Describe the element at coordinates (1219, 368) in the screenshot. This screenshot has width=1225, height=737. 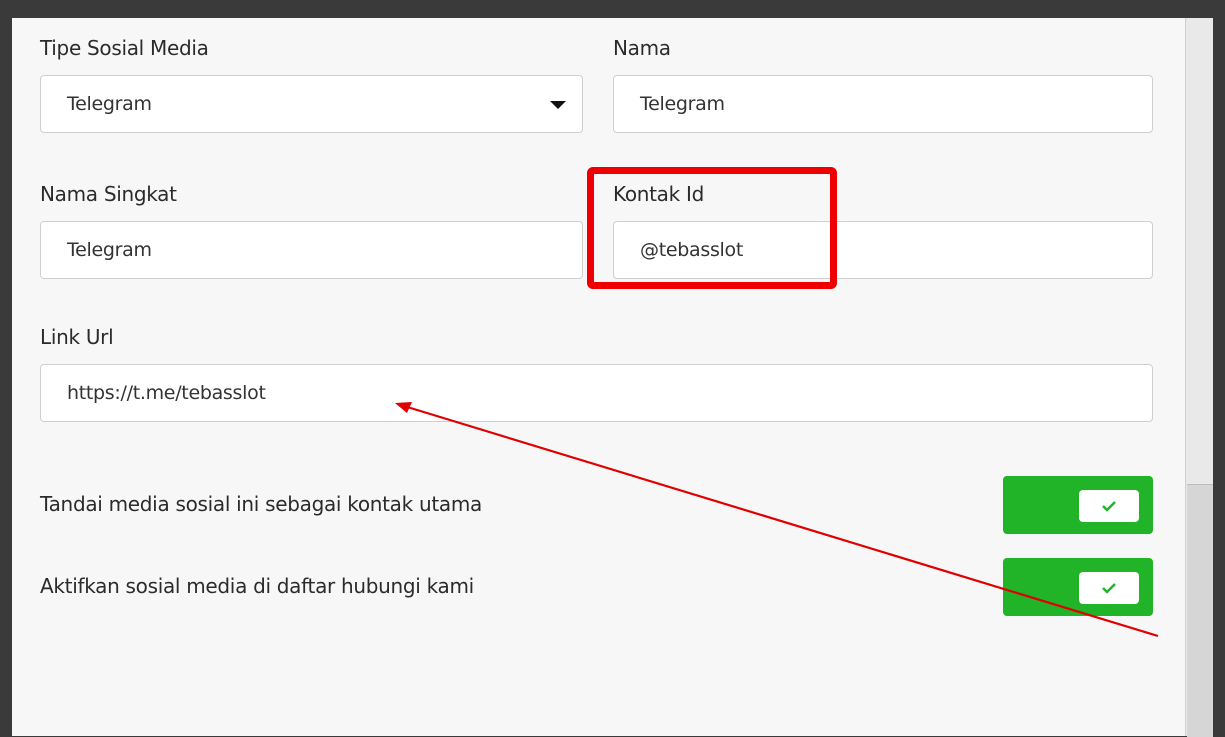
I see `window-edge` at that location.